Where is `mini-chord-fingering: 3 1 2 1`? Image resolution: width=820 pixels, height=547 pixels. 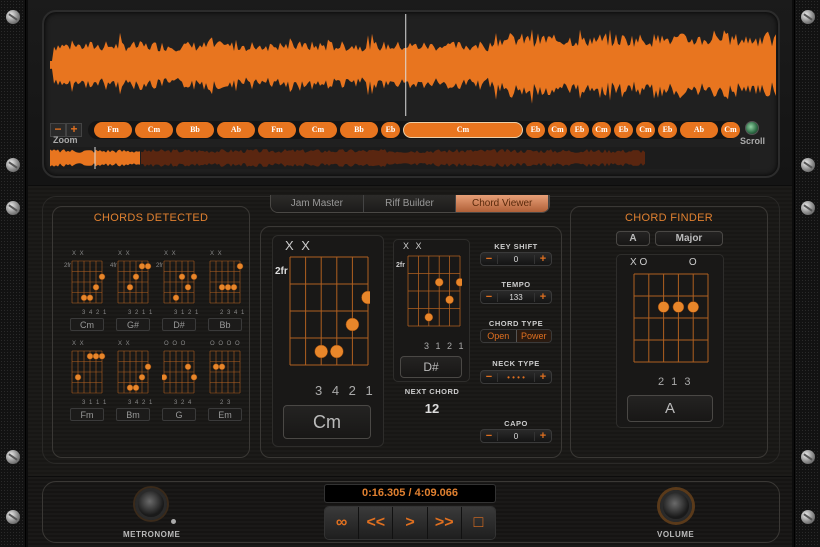
mini-chord-fingering: 3 1 2 1 is located at coordinates (187, 313).